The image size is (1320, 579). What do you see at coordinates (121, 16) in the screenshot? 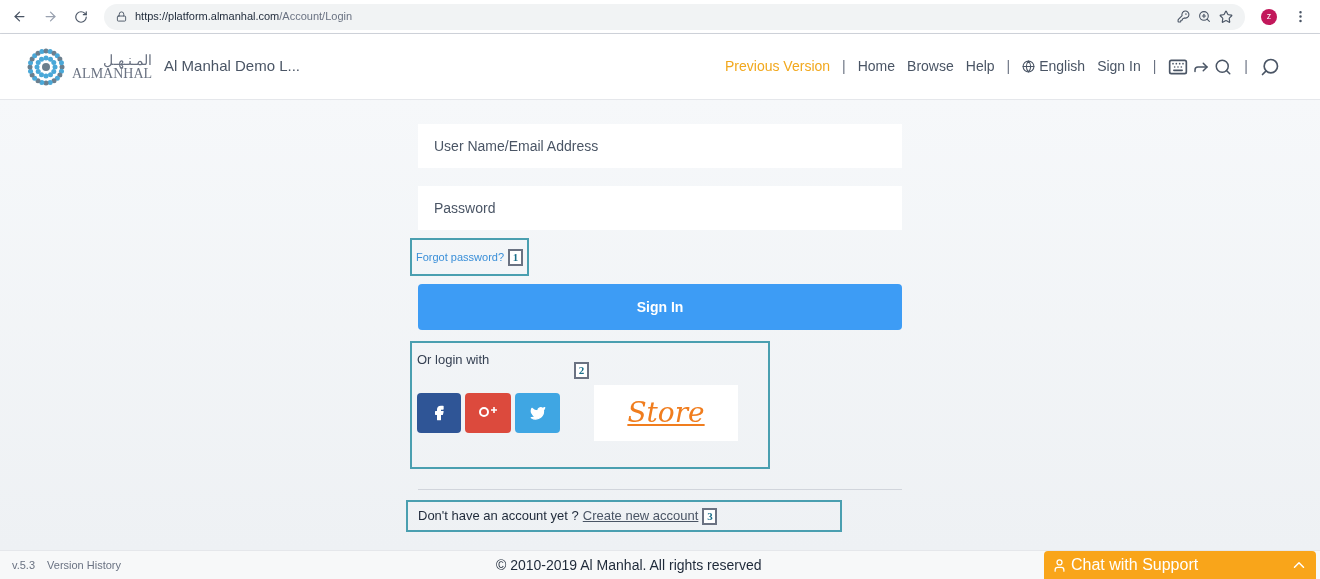
I see `lock-icon` at bounding box center [121, 16].